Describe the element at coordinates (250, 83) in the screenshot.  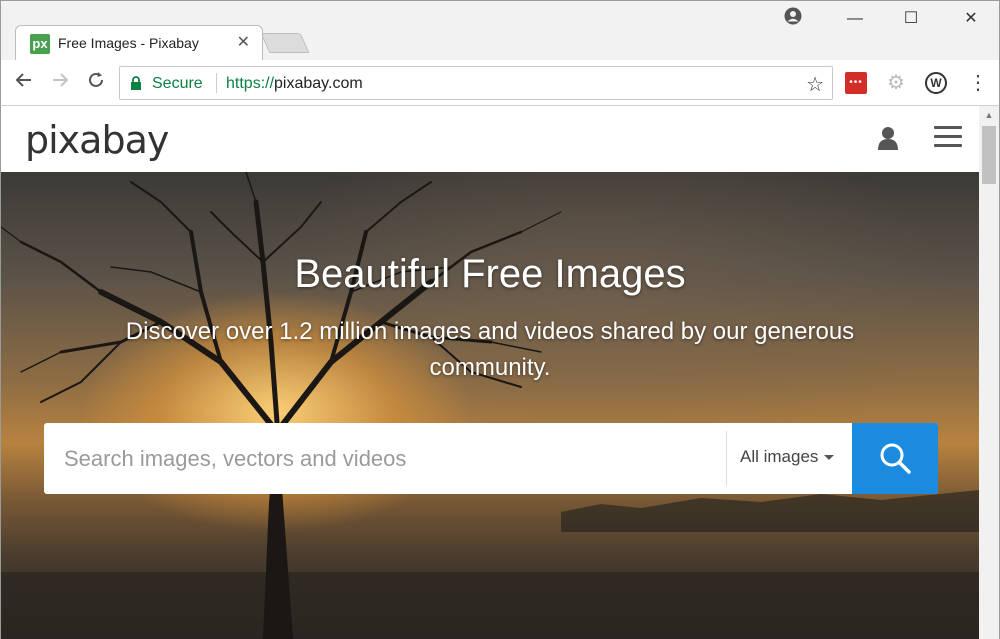
I see `url-scheme: https://` at that location.